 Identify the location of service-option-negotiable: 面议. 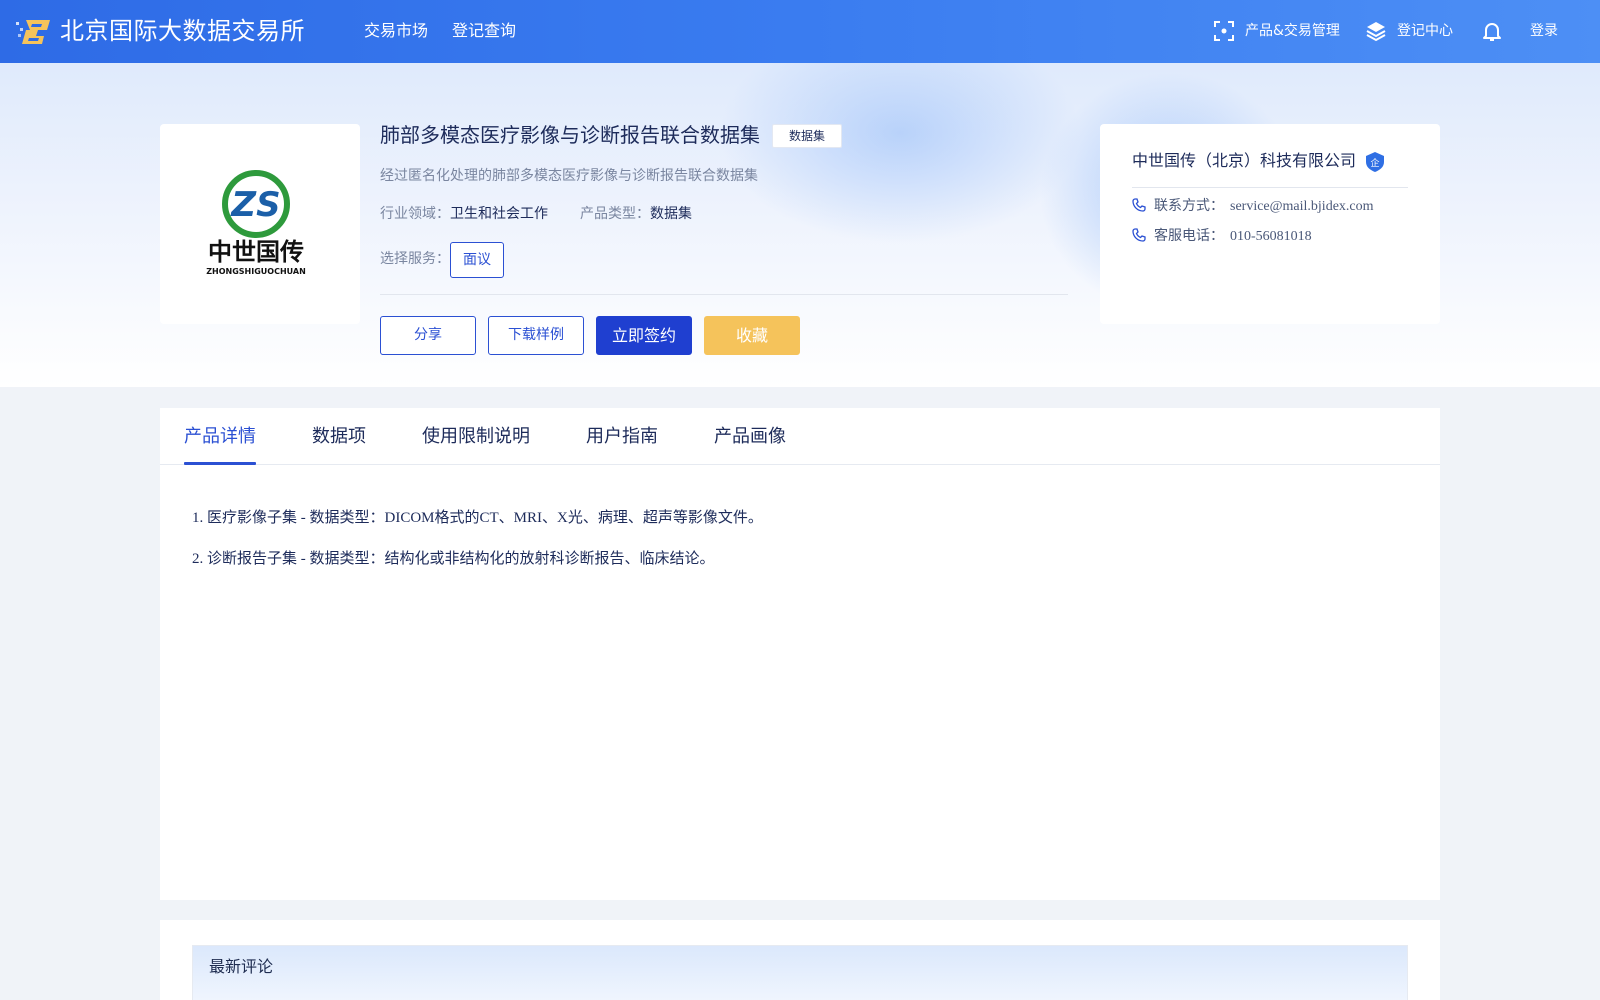
(477, 260).